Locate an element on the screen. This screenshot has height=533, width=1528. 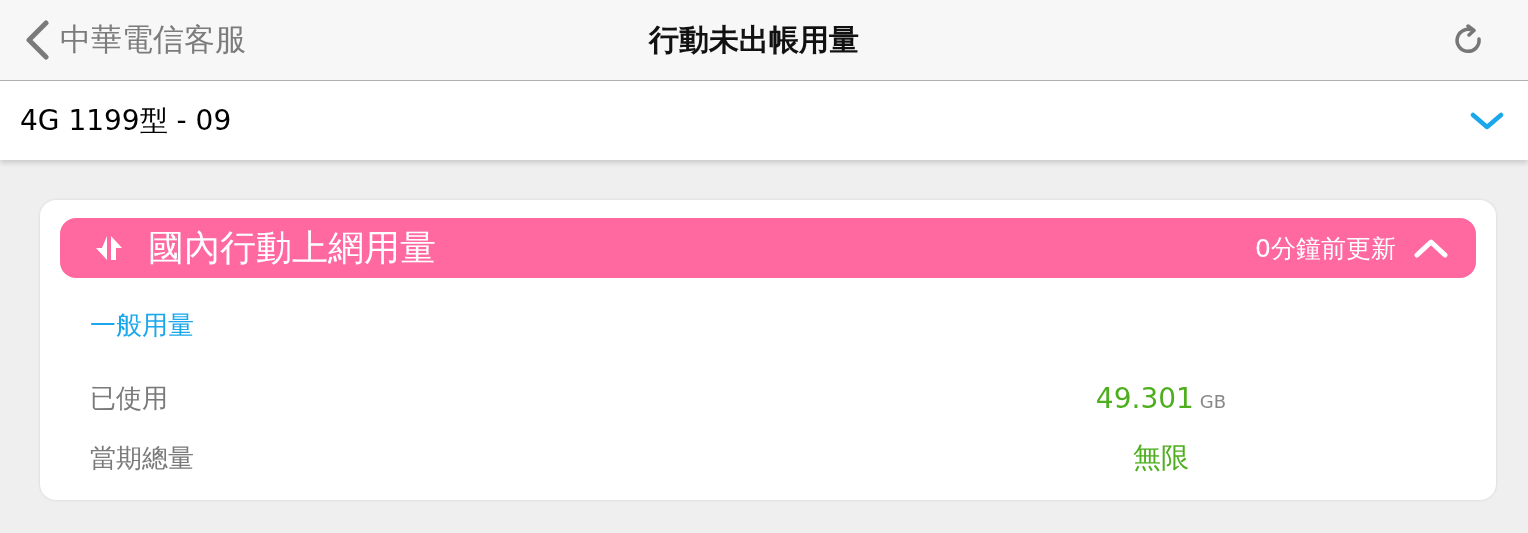
chevron-down-icon is located at coordinates (1487, 120).